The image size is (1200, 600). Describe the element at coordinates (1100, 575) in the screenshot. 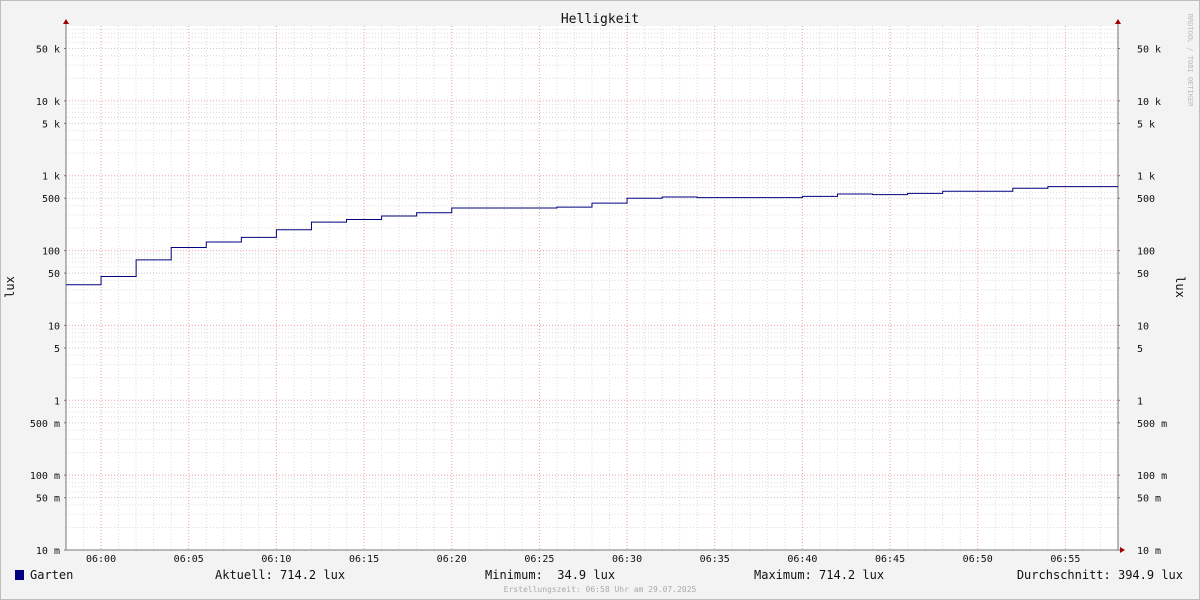

I see `legend-durchschnitt: Durchschnitt: 394.9 lux` at that location.